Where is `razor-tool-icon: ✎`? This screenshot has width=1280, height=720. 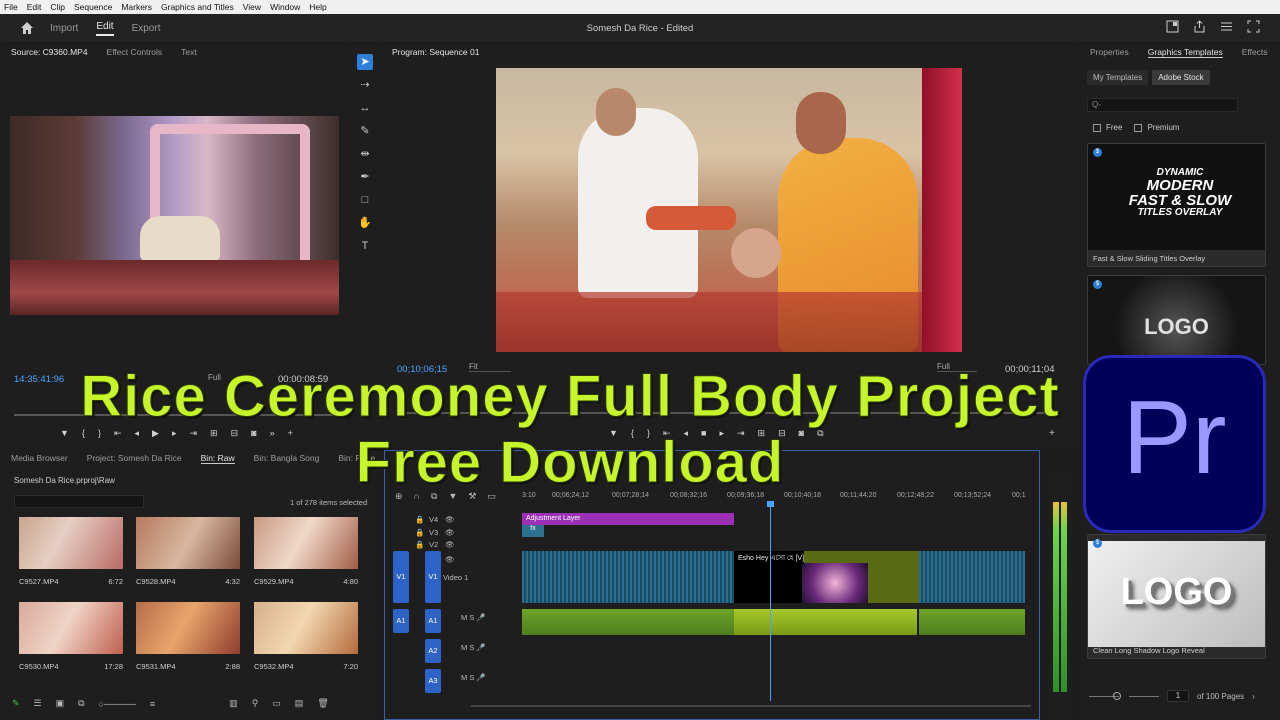 razor-tool-icon: ✎ is located at coordinates (365, 131).